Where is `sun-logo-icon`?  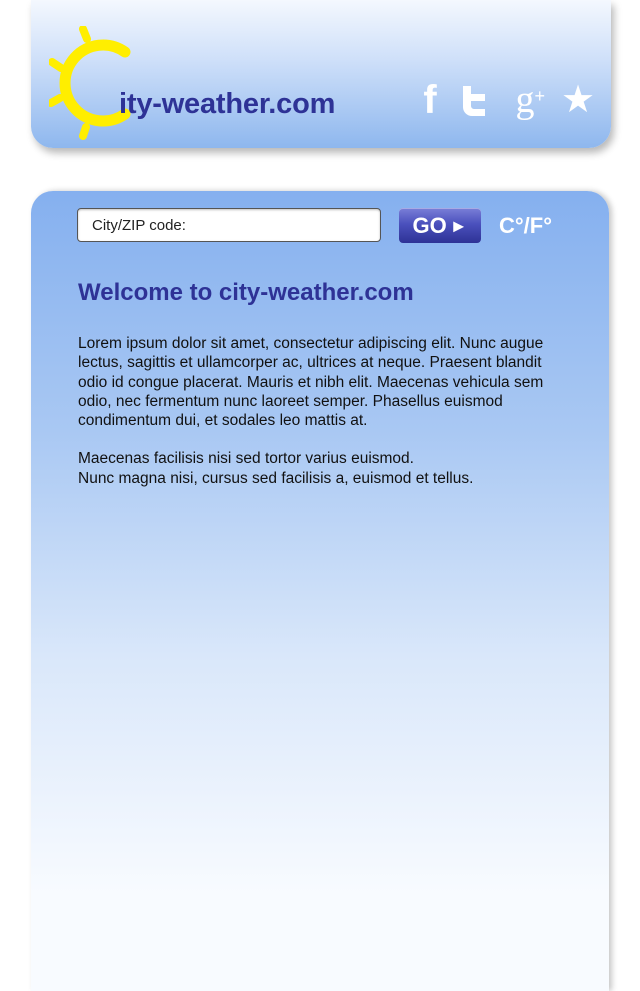
sun-logo-icon is located at coordinates (94, 83).